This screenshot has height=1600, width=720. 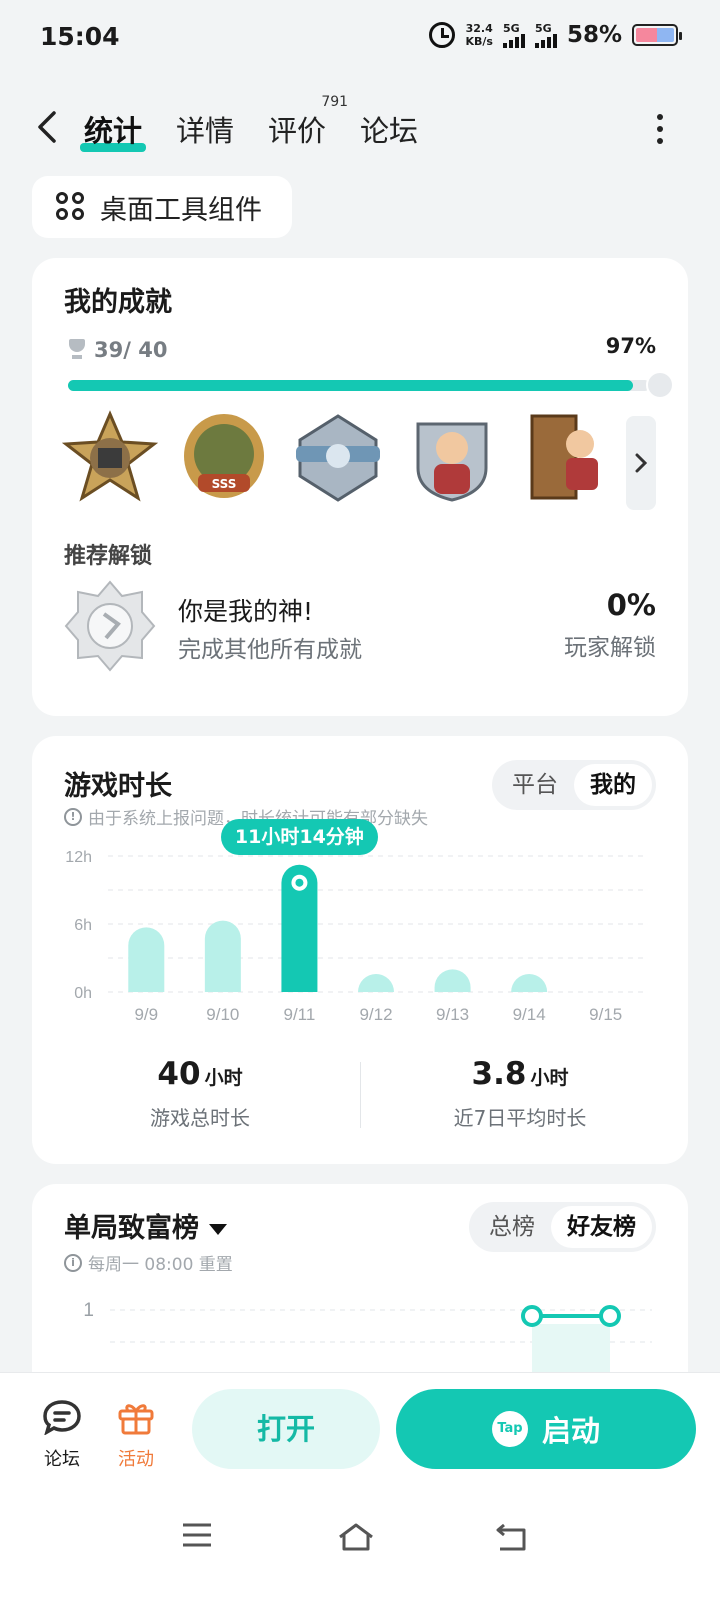 What do you see at coordinates (594, 35) in the screenshot?
I see `battery-percent: 58%` at bounding box center [594, 35].